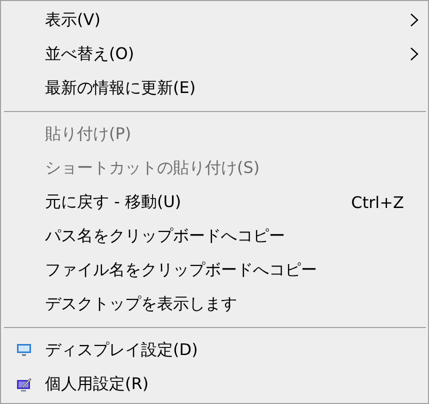  What do you see at coordinates (214, 270) in the screenshot?
I see `menu-item: ファイル名をクリップボードへコピー` at bounding box center [214, 270].